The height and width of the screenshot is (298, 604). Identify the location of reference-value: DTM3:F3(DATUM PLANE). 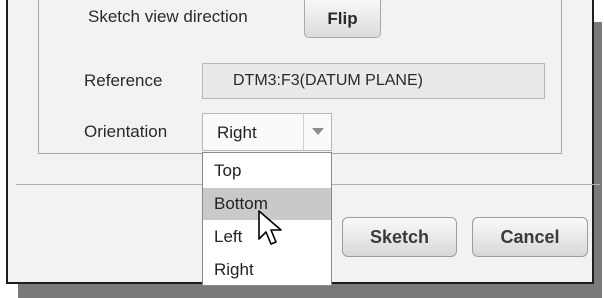
(328, 80).